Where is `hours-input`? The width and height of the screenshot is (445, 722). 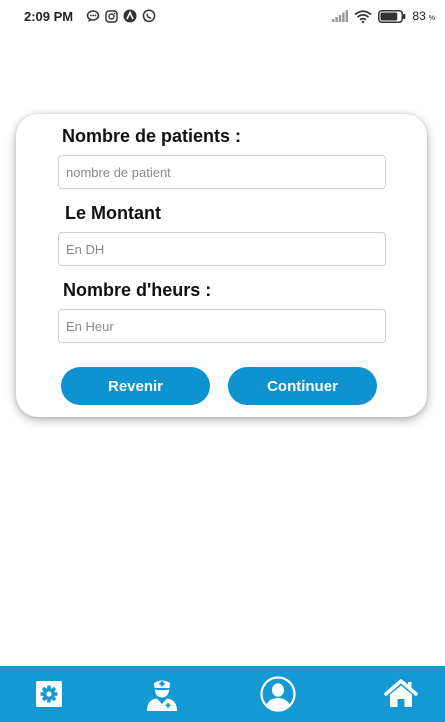 hours-input is located at coordinates (222, 326).